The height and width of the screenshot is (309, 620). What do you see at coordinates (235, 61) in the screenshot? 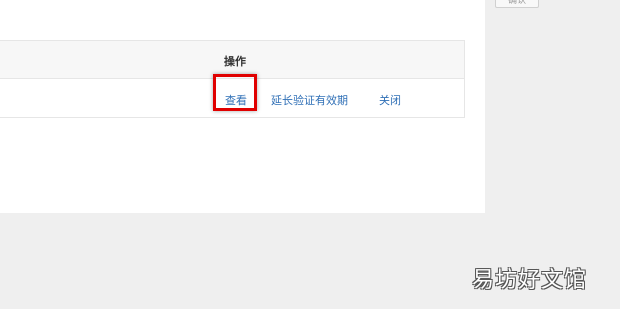
I see `column-header-operations: 操作` at bounding box center [235, 61].